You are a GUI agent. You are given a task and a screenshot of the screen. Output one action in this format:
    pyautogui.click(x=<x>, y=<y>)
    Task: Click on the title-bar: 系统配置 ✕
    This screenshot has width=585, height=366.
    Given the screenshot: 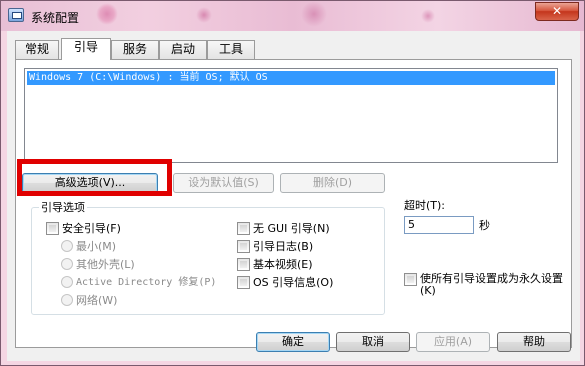 What is the action you would take?
    pyautogui.click(x=292, y=16)
    